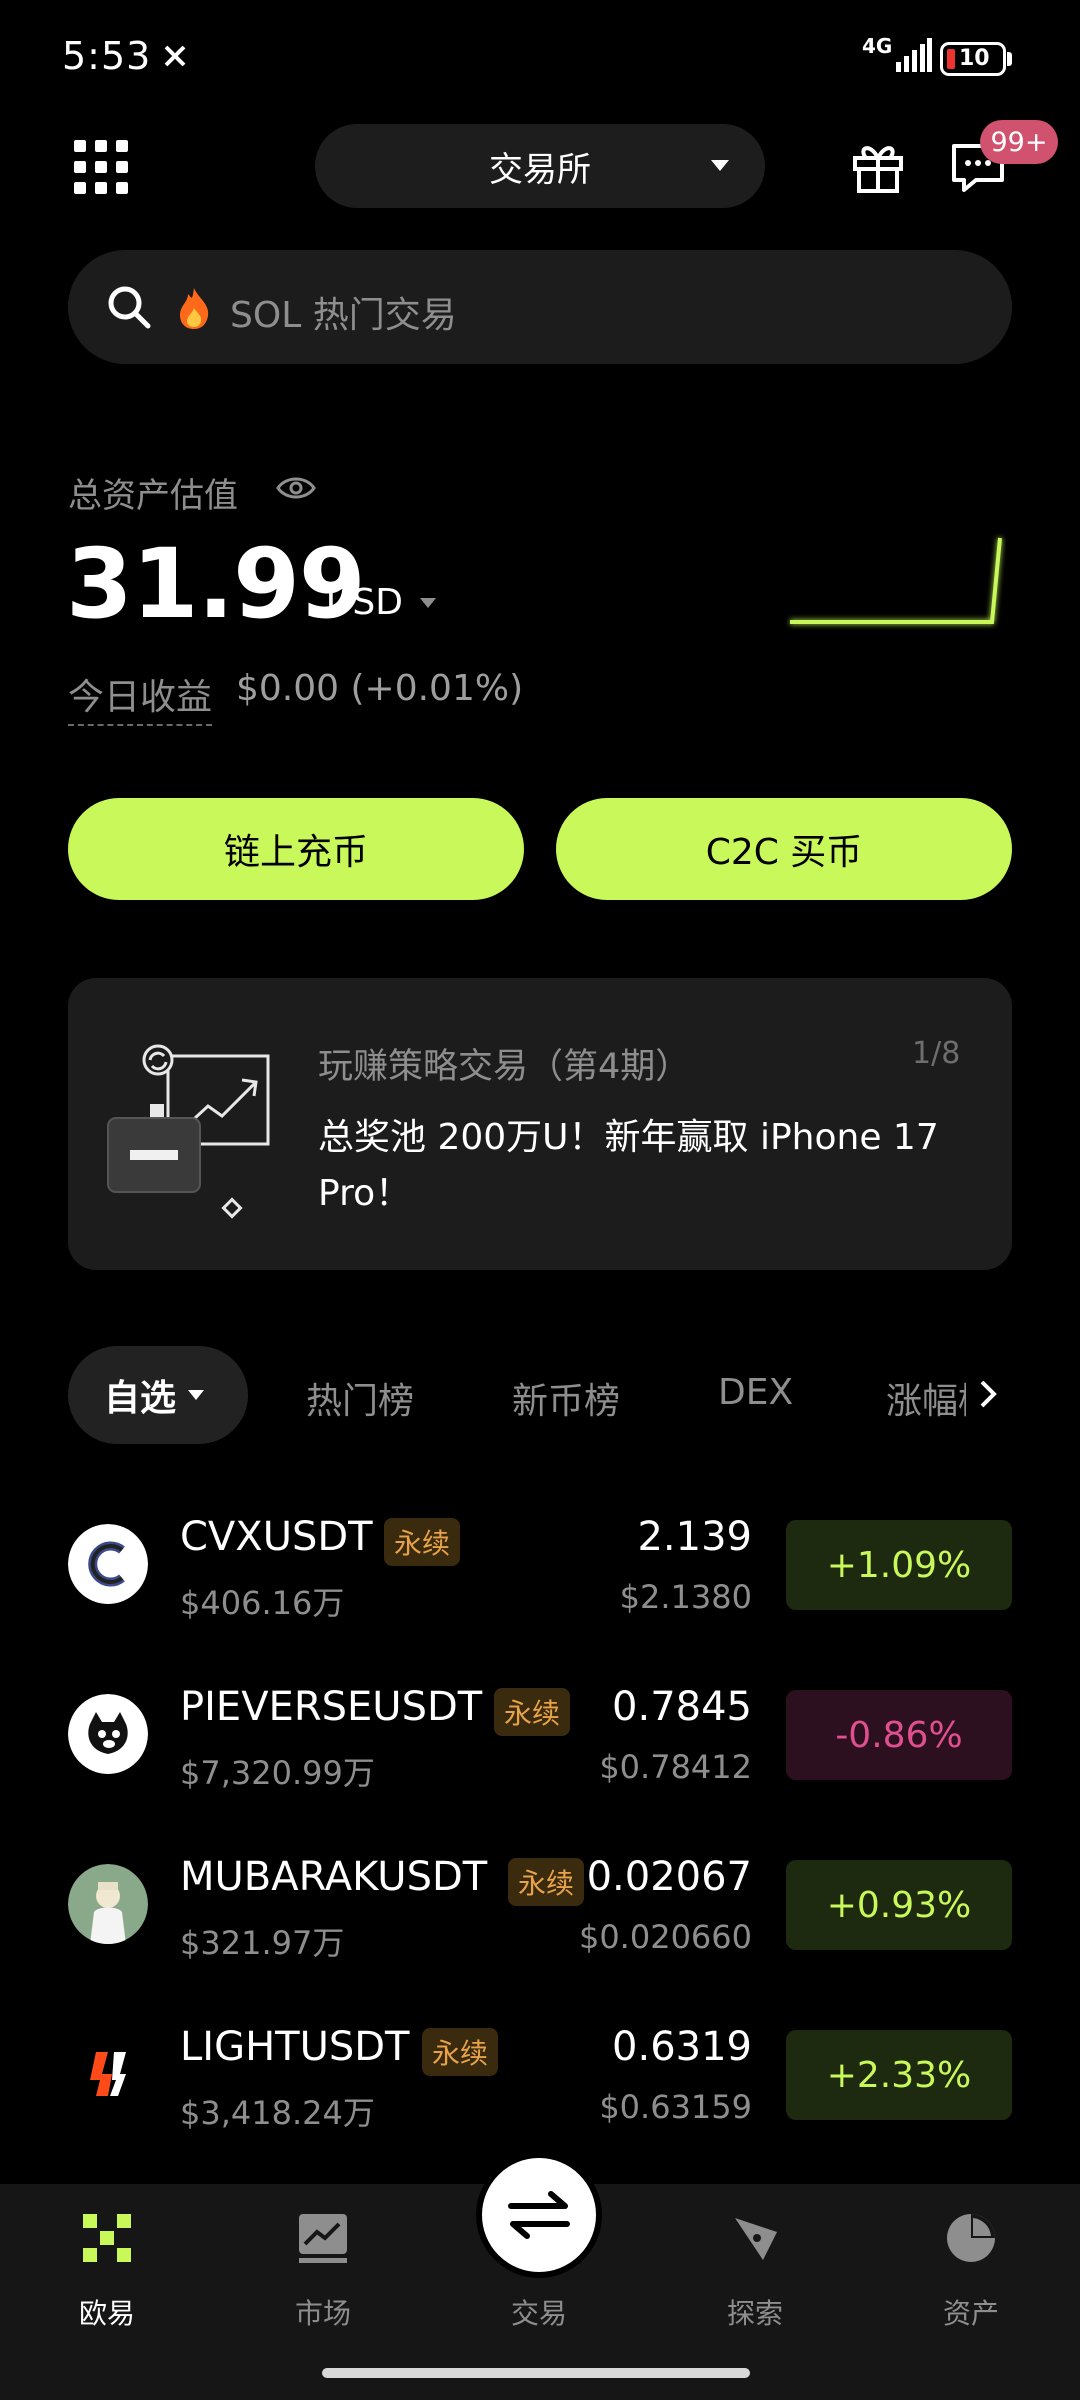 The image size is (1080, 2400). What do you see at coordinates (129, 307) in the screenshot?
I see `search-icon` at bounding box center [129, 307].